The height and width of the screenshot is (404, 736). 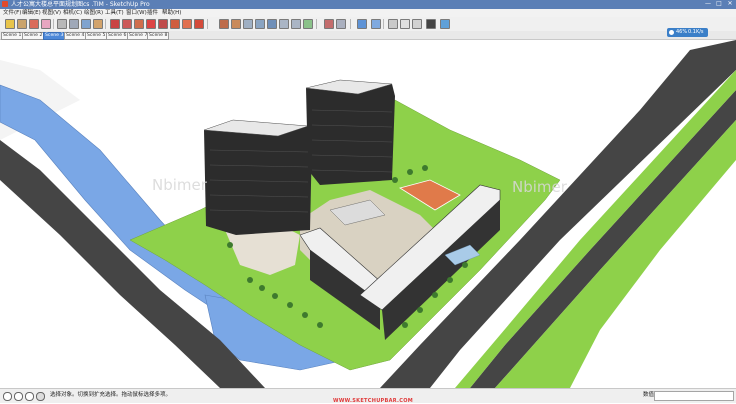 What do you see at coordinates (696, 32) in the screenshot?
I see `speed-rate: 0.1K/s` at bounding box center [696, 32].